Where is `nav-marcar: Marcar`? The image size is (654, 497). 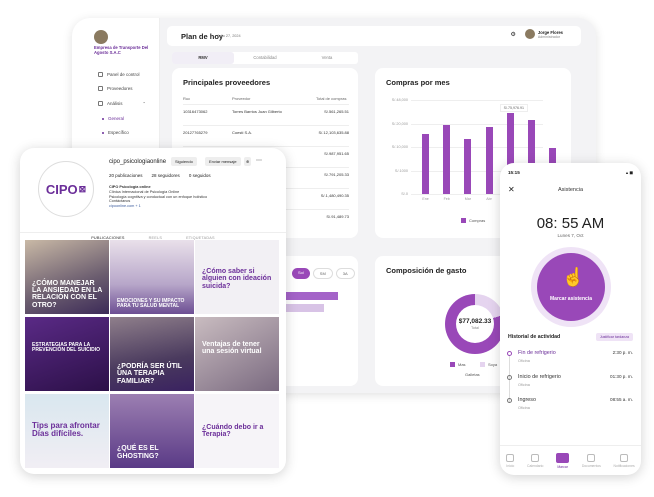
nav-marcar: Marcar is located at coordinates (563, 460).